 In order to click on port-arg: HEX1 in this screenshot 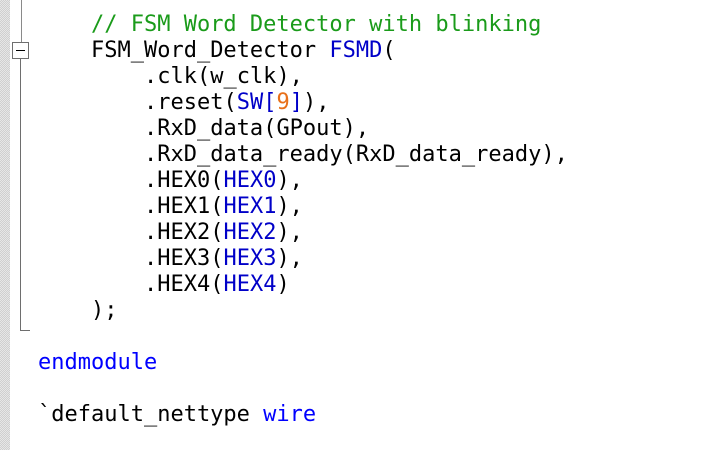, I will do `click(250, 206)`.